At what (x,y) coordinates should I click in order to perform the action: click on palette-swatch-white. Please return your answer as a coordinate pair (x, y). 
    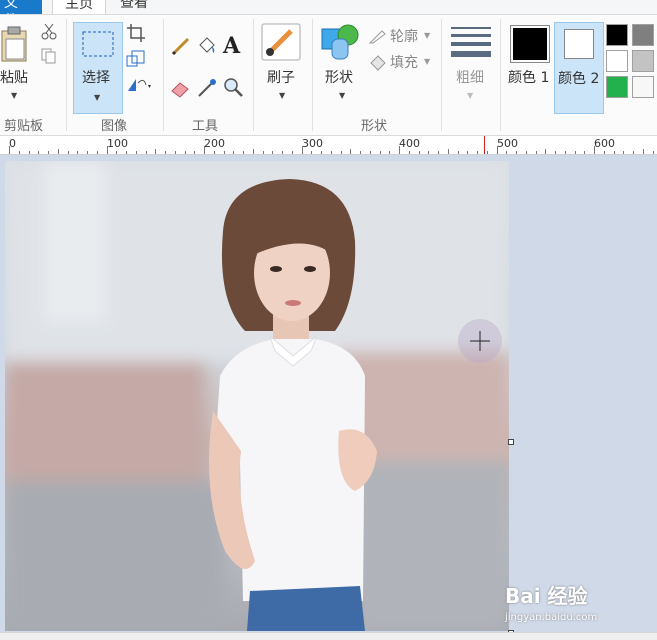
    Looking at the image, I should click on (617, 61).